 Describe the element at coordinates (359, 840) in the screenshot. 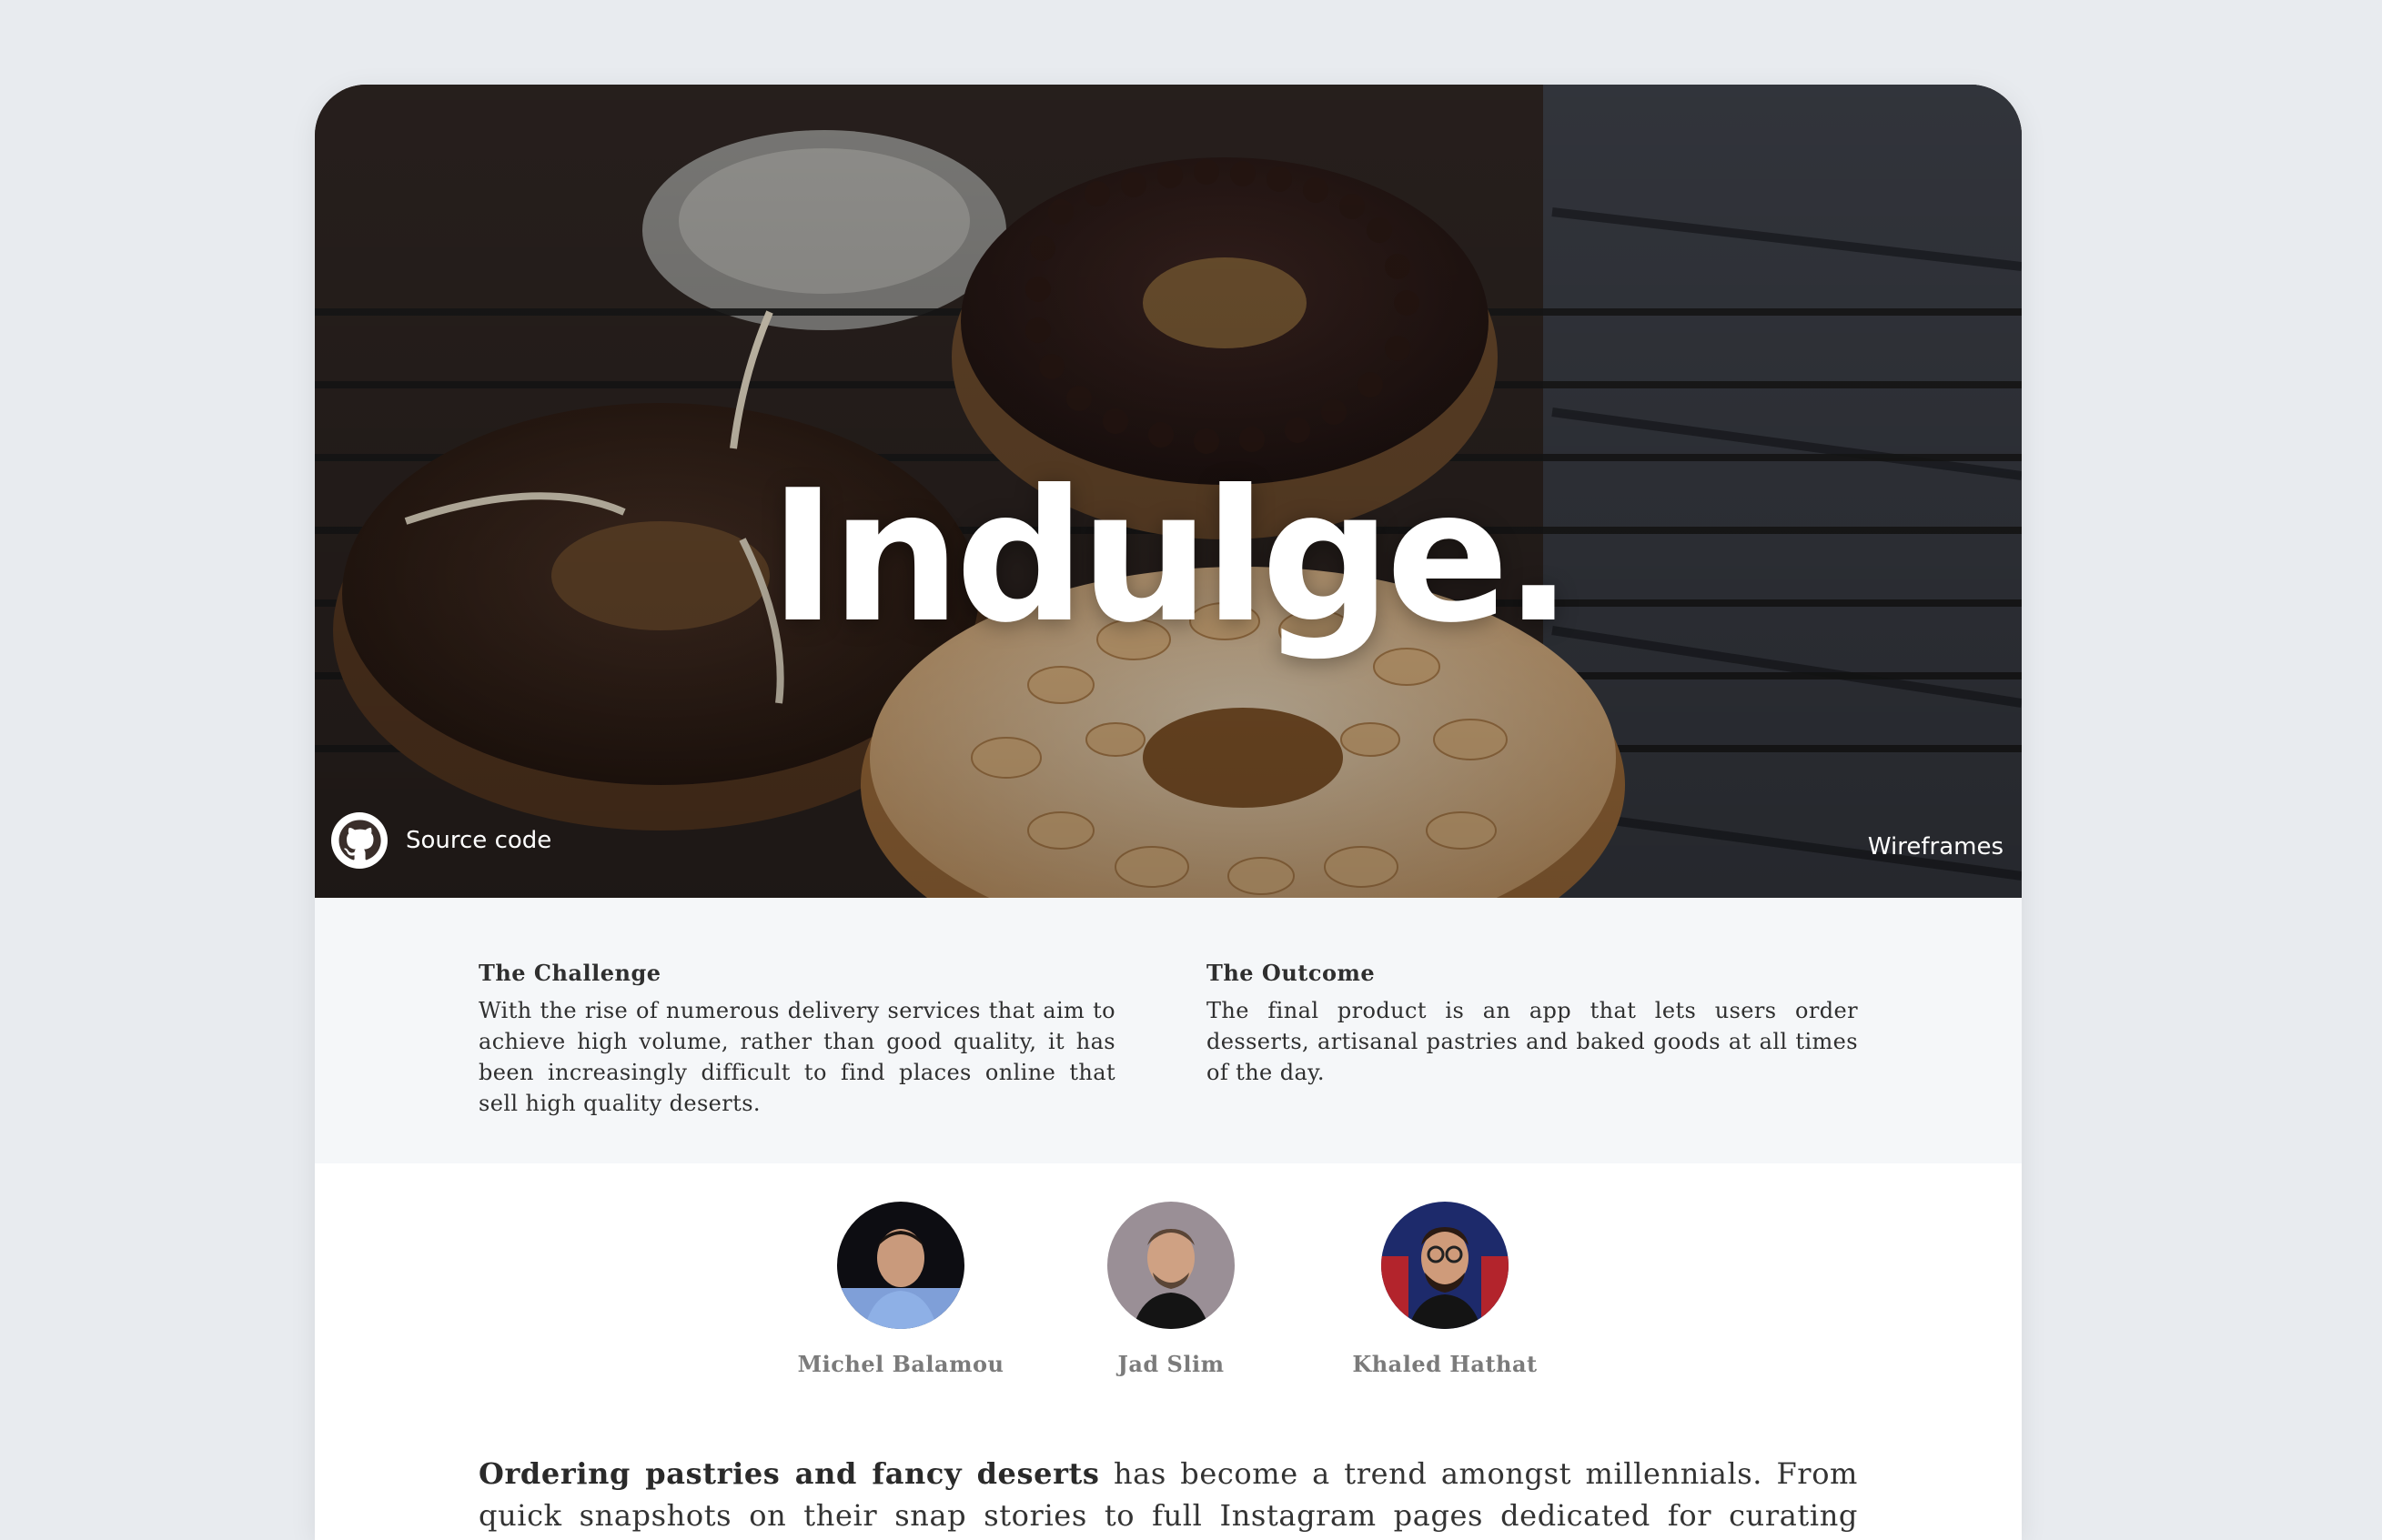

I see `github-icon` at that location.